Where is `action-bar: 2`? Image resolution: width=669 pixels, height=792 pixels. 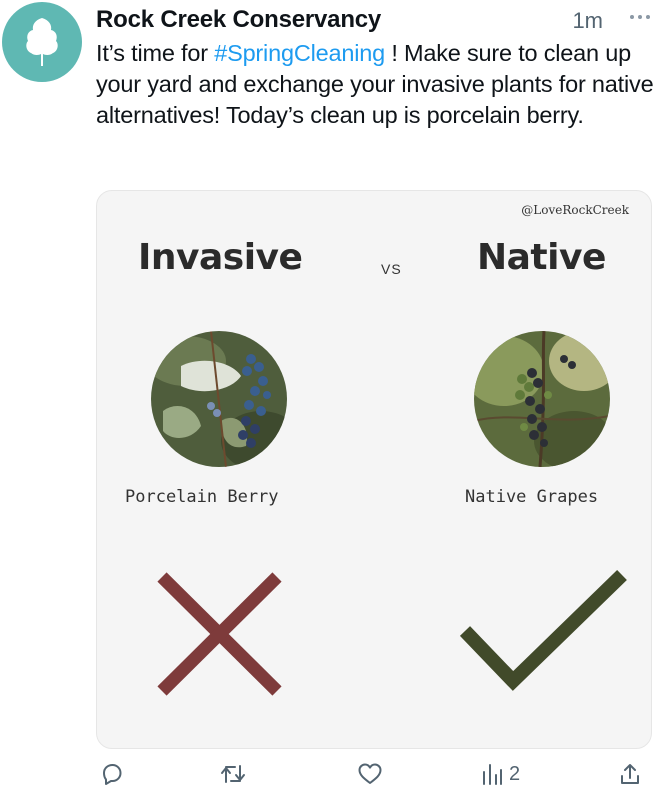 action-bar: 2 is located at coordinates (377, 775).